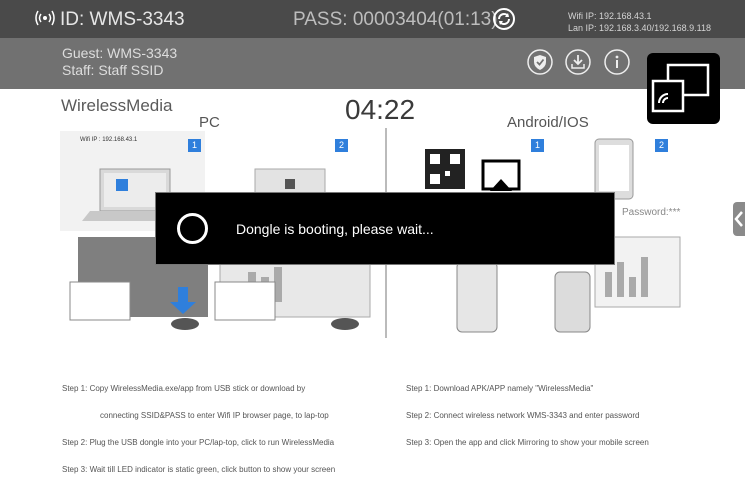  What do you see at coordinates (120, 53) in the screenshot?
I see `guest-ssid: Guest: WMS-3343` at bounding box center [120, 53].